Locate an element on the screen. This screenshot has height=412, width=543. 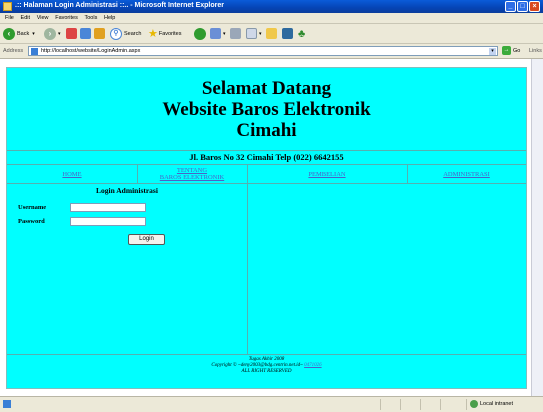
star-icon: ★ is located at coordinates (153, 34).